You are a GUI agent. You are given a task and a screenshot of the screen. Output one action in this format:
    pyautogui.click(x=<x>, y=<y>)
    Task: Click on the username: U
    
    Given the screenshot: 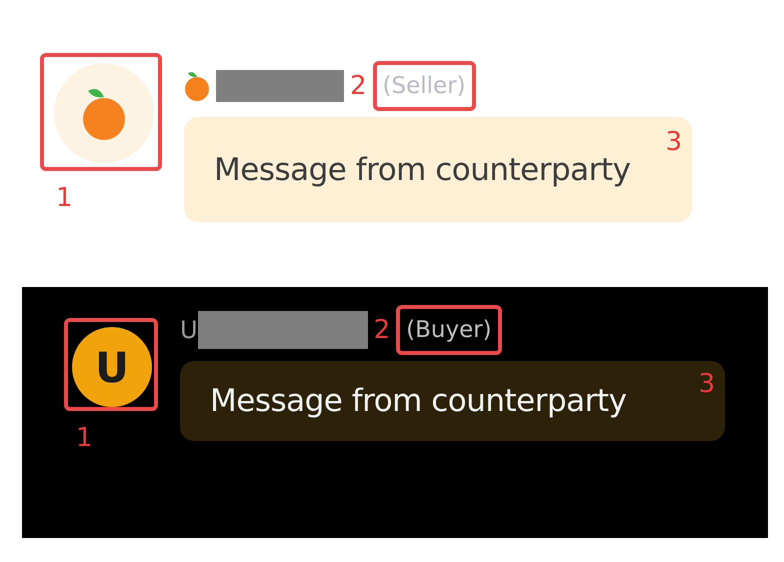 What is the action you would take?
    pyautogui.click(x=189, y=330)
    